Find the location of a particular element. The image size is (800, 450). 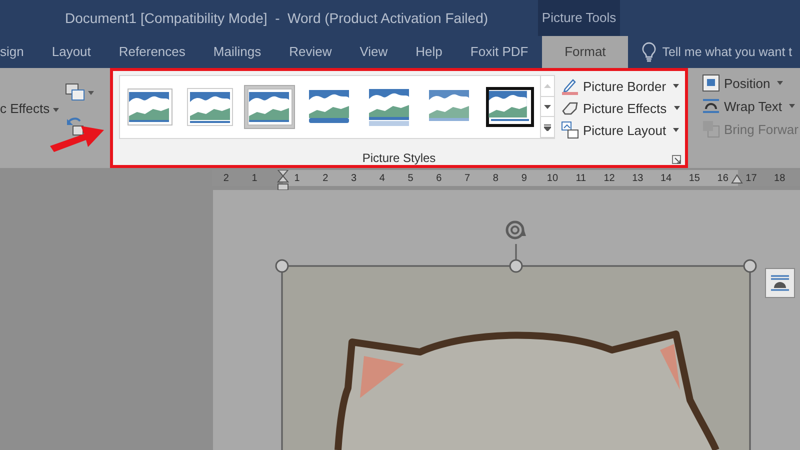

ruler-number: 8 is located at coordinates (495, 178).